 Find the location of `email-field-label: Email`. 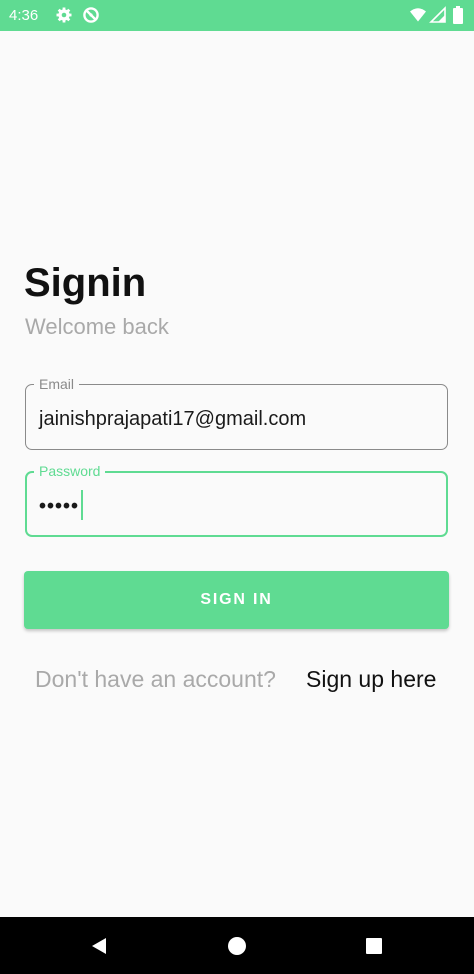

email-field-label: Email is located at coordinates (57, 384).